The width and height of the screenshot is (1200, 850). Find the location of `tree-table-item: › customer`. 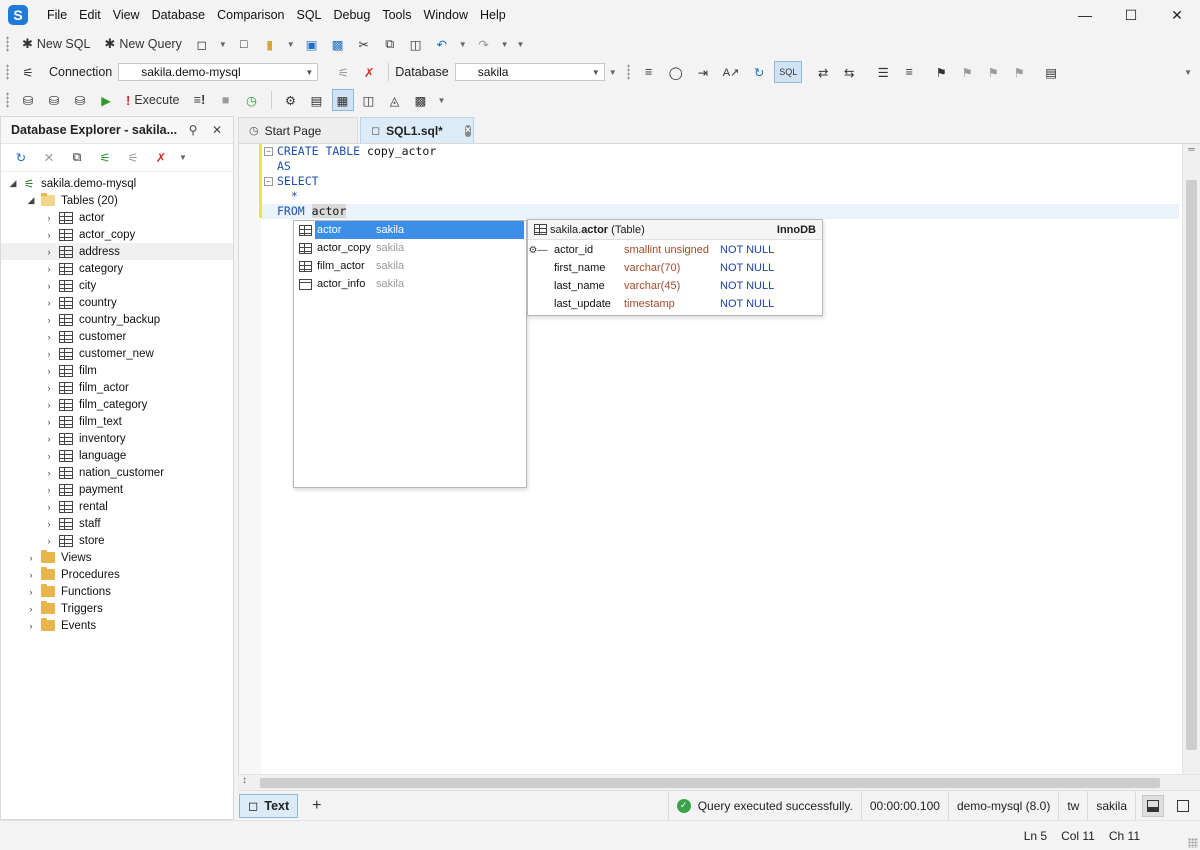

tree-table-item: › customer is located at coordinates (117, 336).